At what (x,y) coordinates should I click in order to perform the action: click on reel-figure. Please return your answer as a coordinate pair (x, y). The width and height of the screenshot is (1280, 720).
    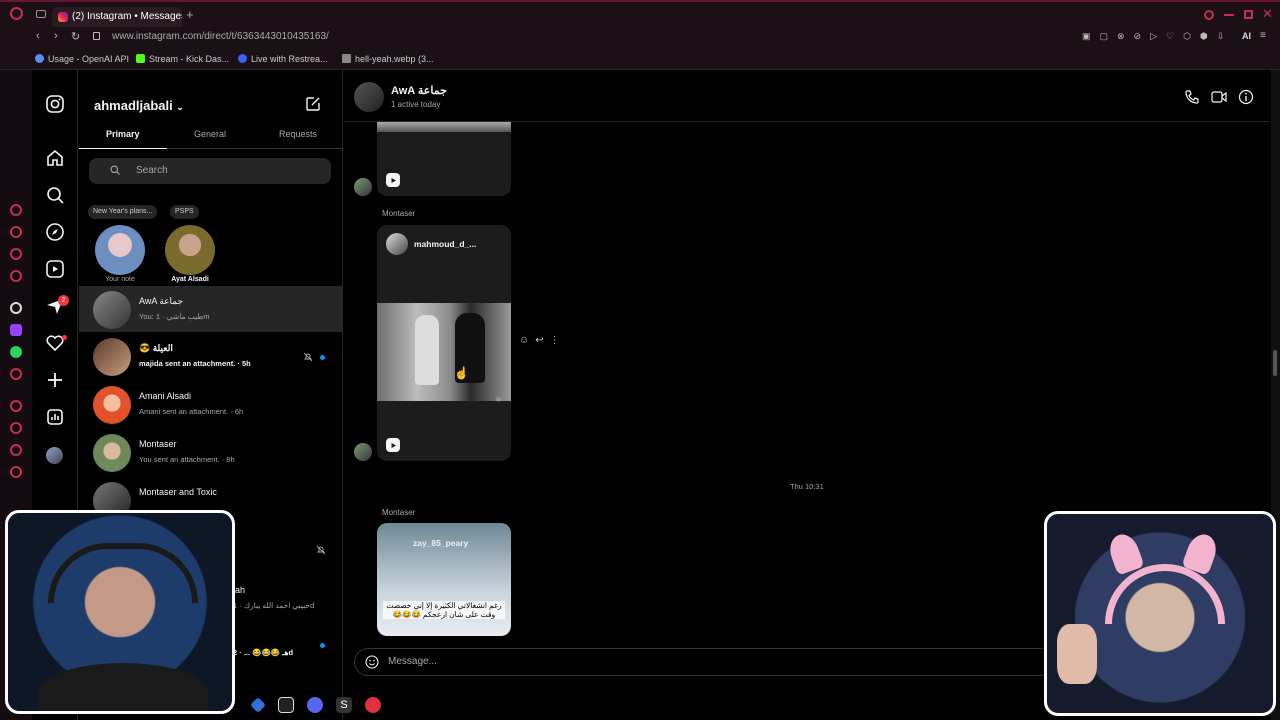
    Looking at the image, I should click on (427, 350).